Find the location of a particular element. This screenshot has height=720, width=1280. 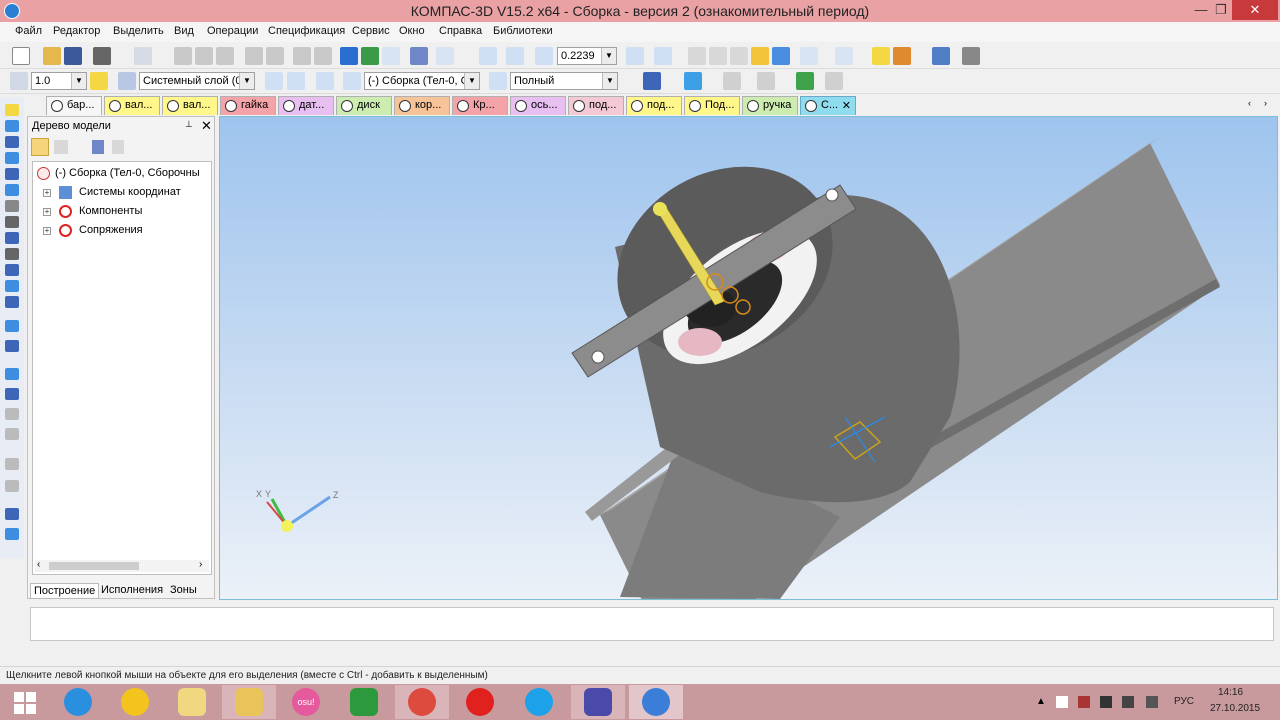

shaded-edges-icon is located at coordinates (781, 56).